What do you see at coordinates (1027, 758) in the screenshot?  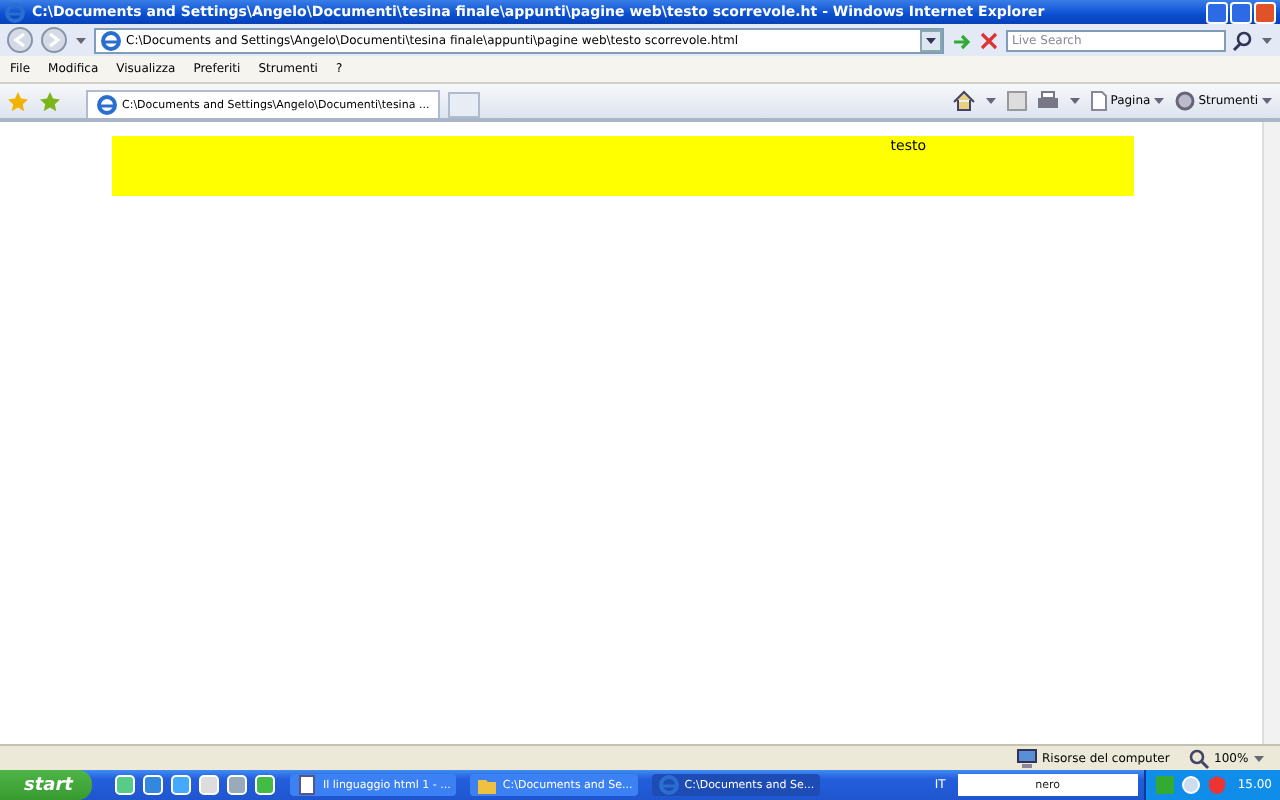 I see `computer-icon` at bounding box center [1027, 758].